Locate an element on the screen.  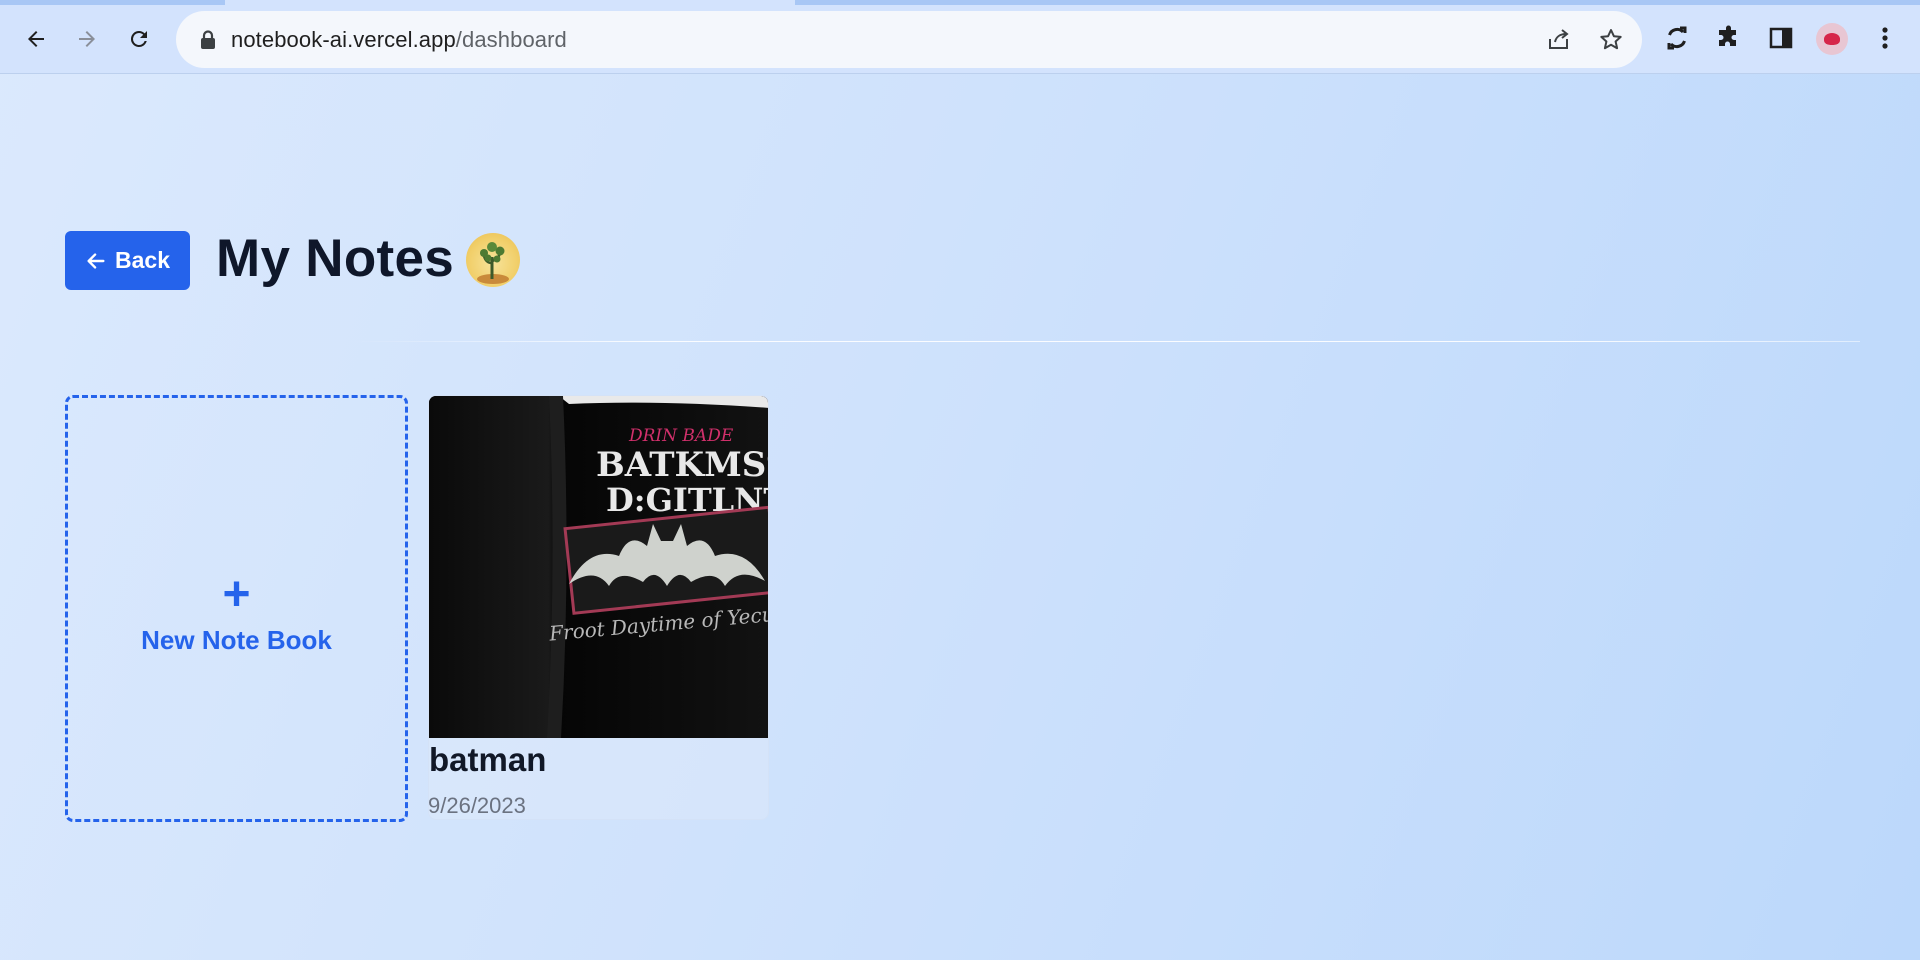
reload-icon is located at coordinates (139, 39).